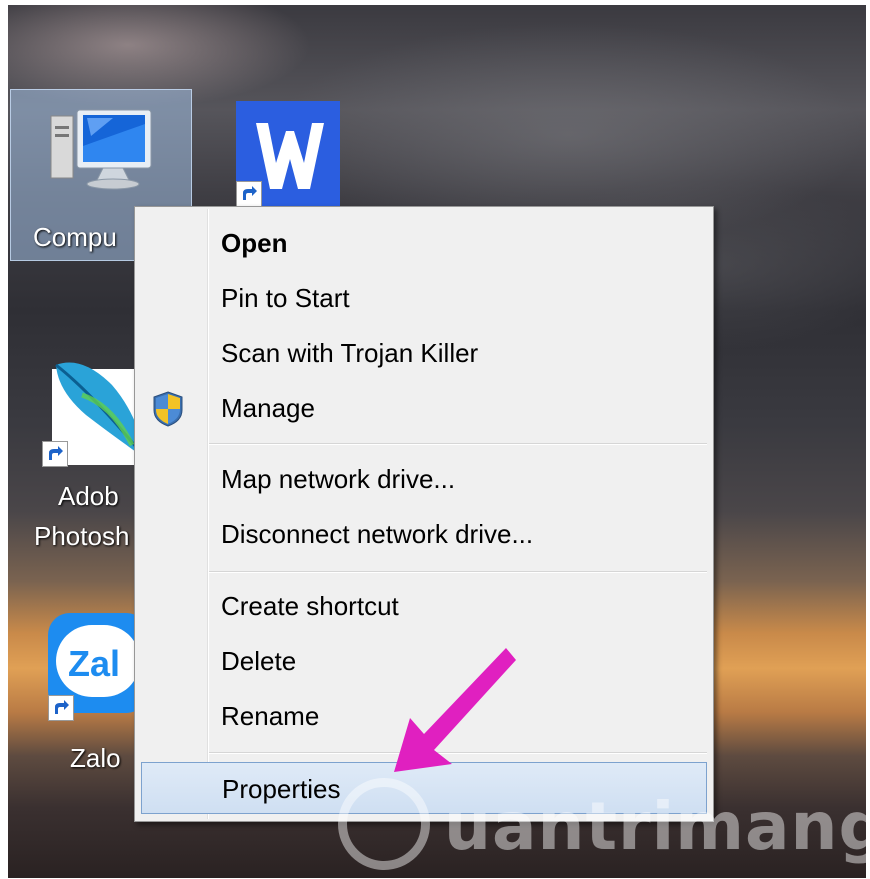 This screenshot has width=870, height=879. I want to click on zalo-icon-text: Zal, so click(94, 663).